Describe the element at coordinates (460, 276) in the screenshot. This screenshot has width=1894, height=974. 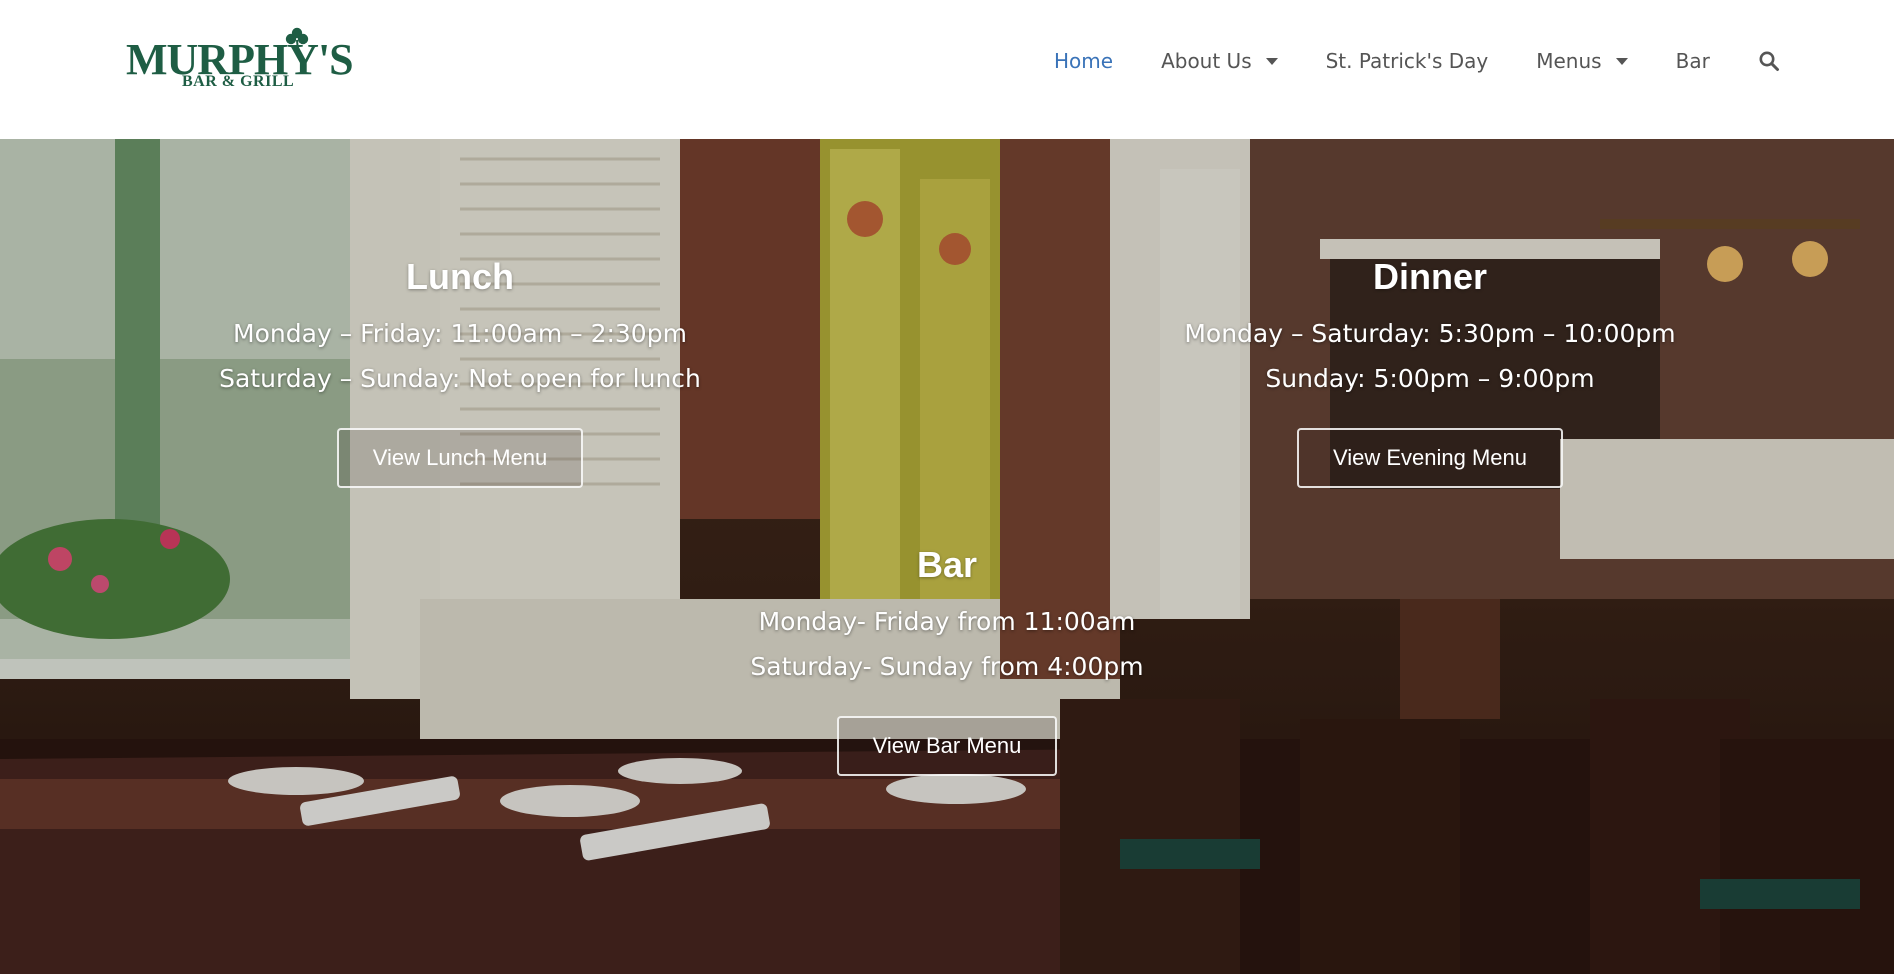
I see `lunch-title: Lunch` at that location.